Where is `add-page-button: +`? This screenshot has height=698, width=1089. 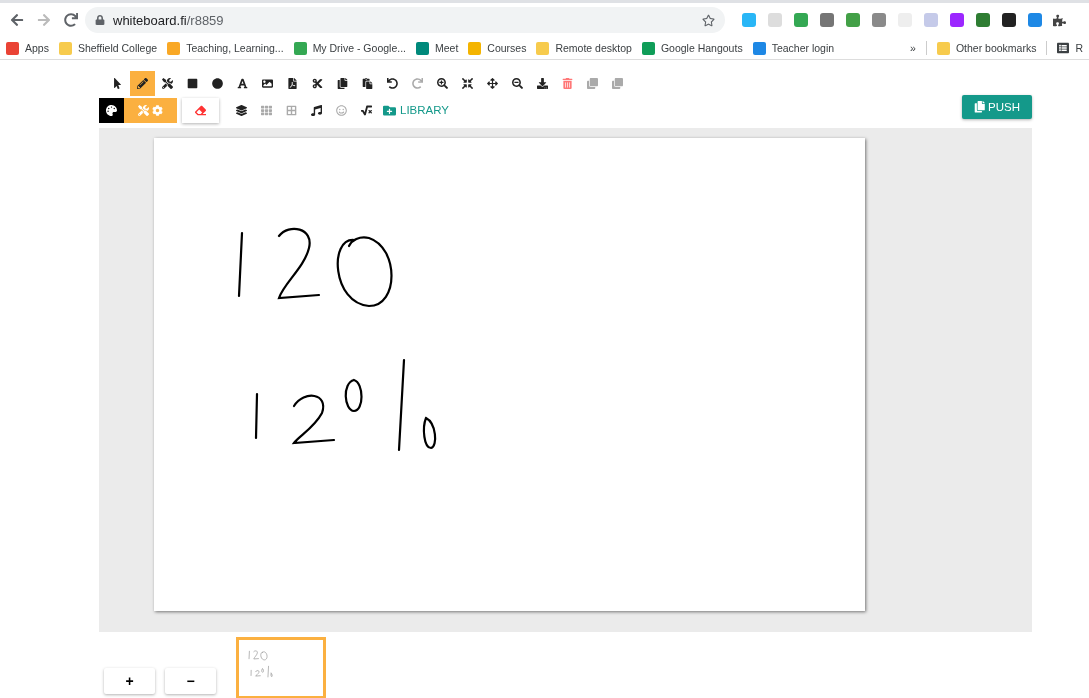
add-page-button: + is located at coordinates (129, 681).